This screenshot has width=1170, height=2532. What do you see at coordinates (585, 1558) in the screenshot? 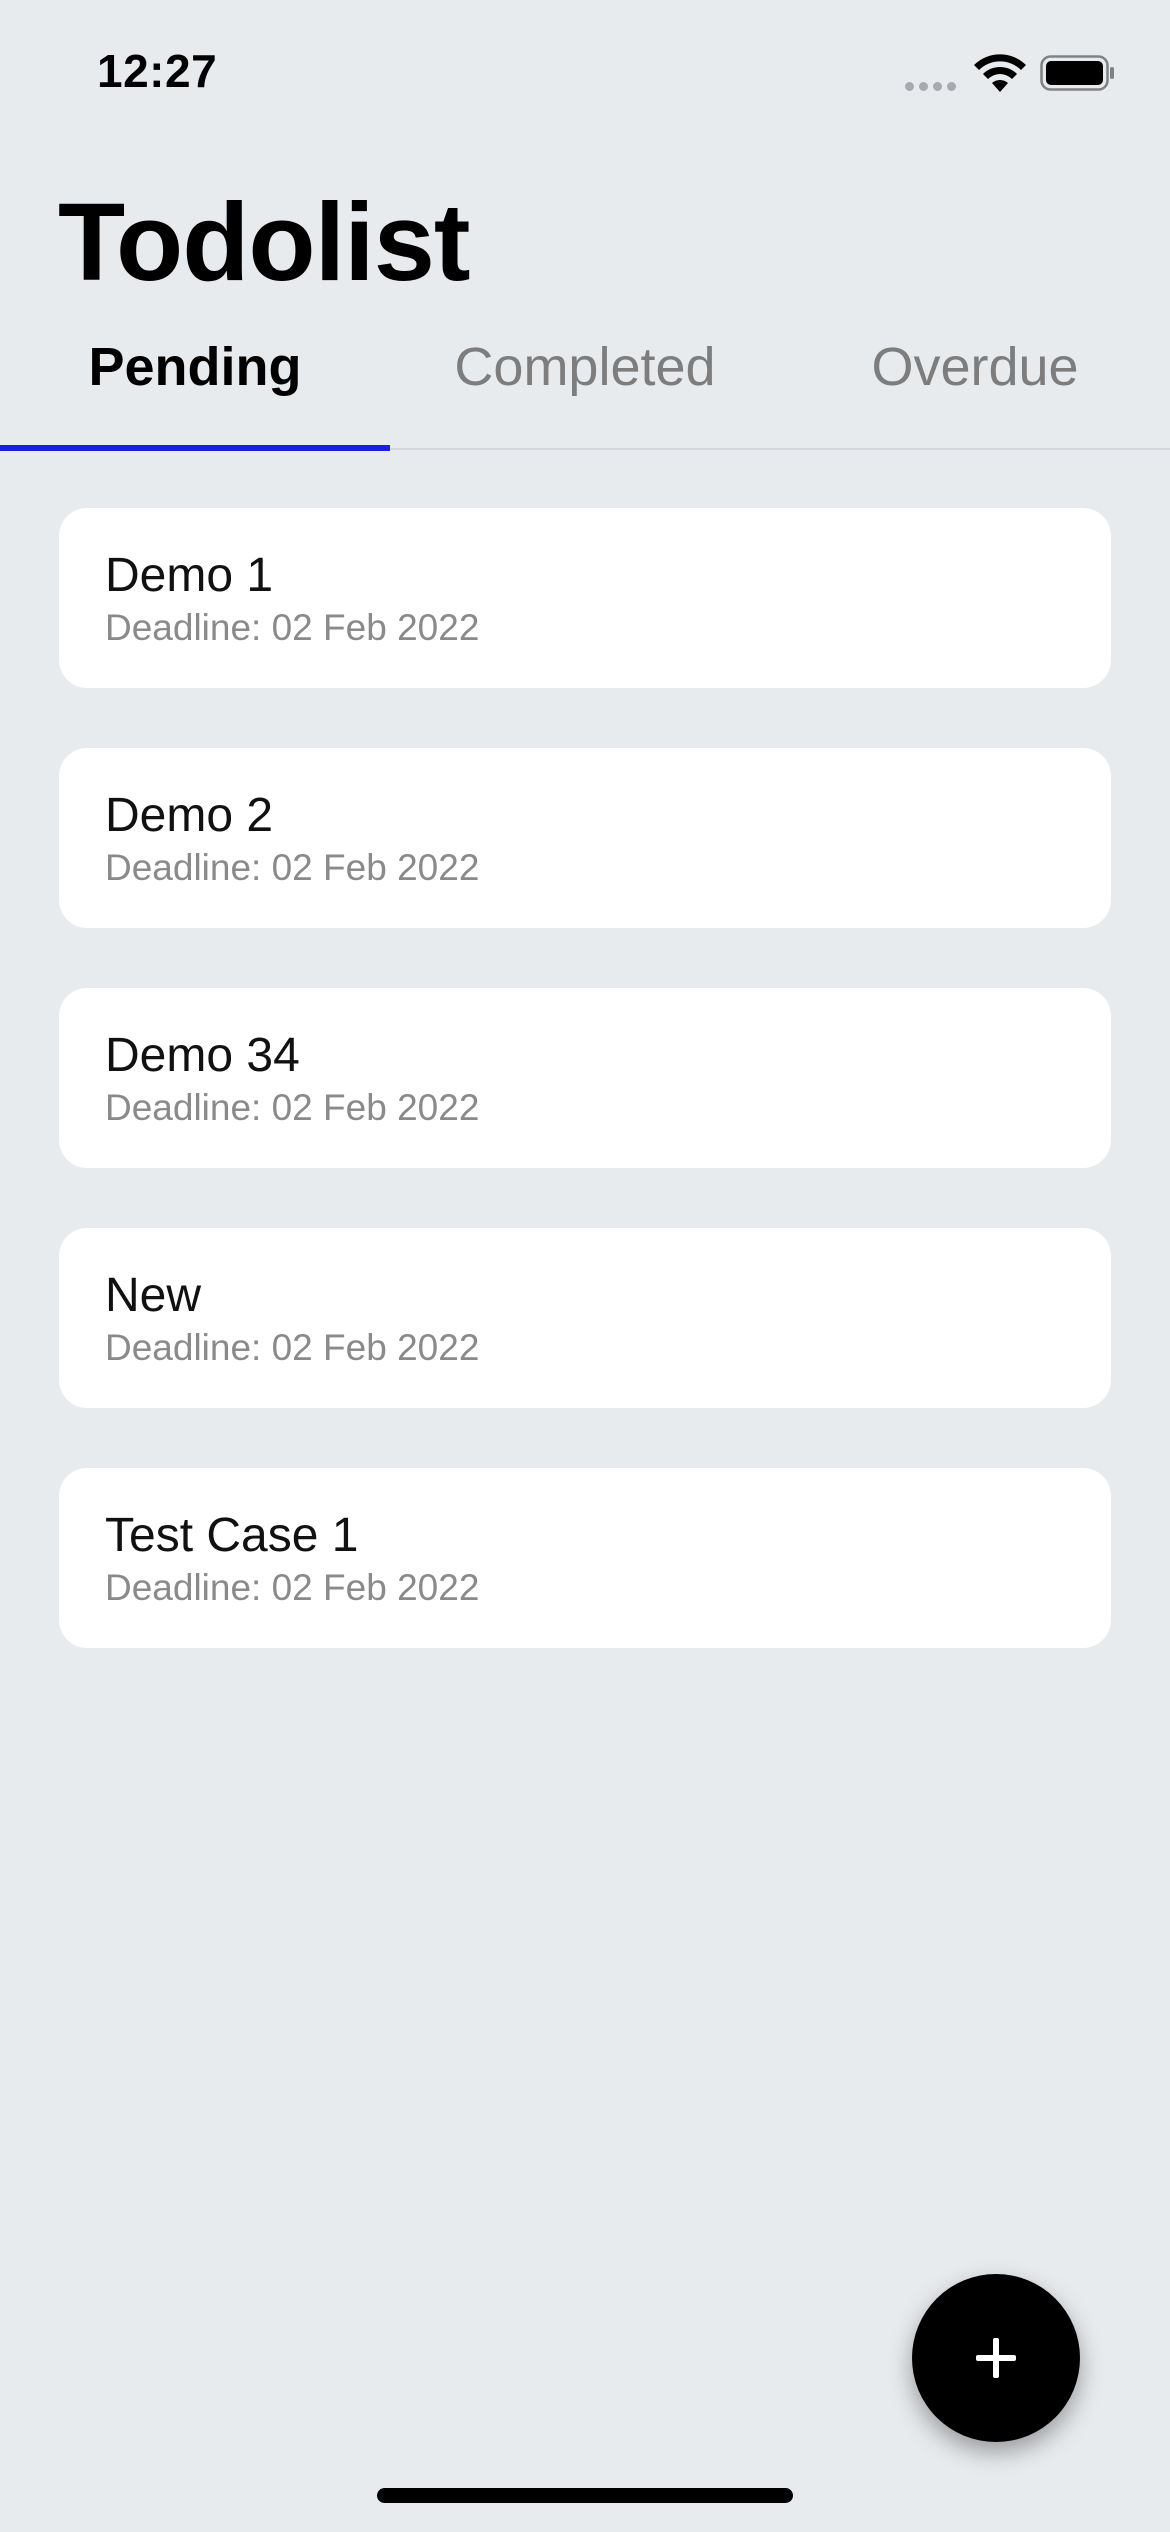
I see `task-card: Test Case 1 Deadline: 02 Feb 2022` at bounding box center [585, 1558].